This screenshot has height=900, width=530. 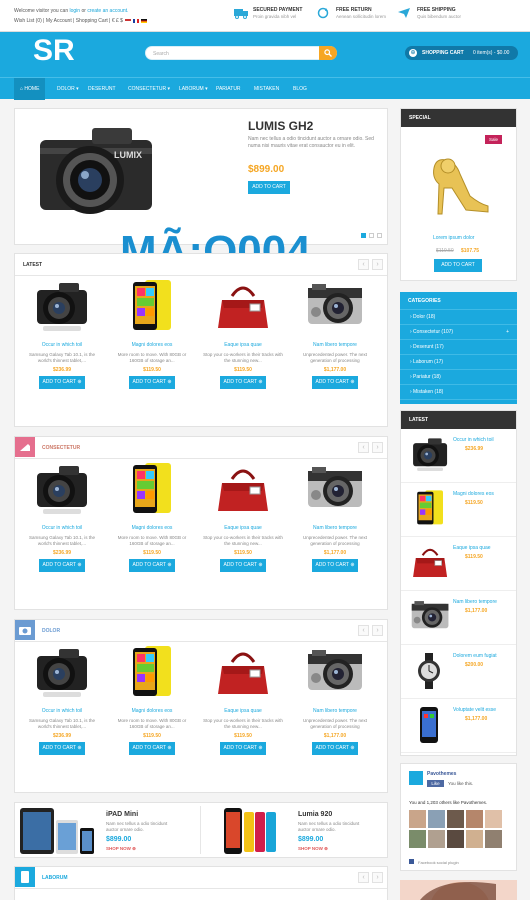 What do you see at coordinates (161, 54) in the screenshot?
I see `search-input: Search` at bounding box center [161, 54].